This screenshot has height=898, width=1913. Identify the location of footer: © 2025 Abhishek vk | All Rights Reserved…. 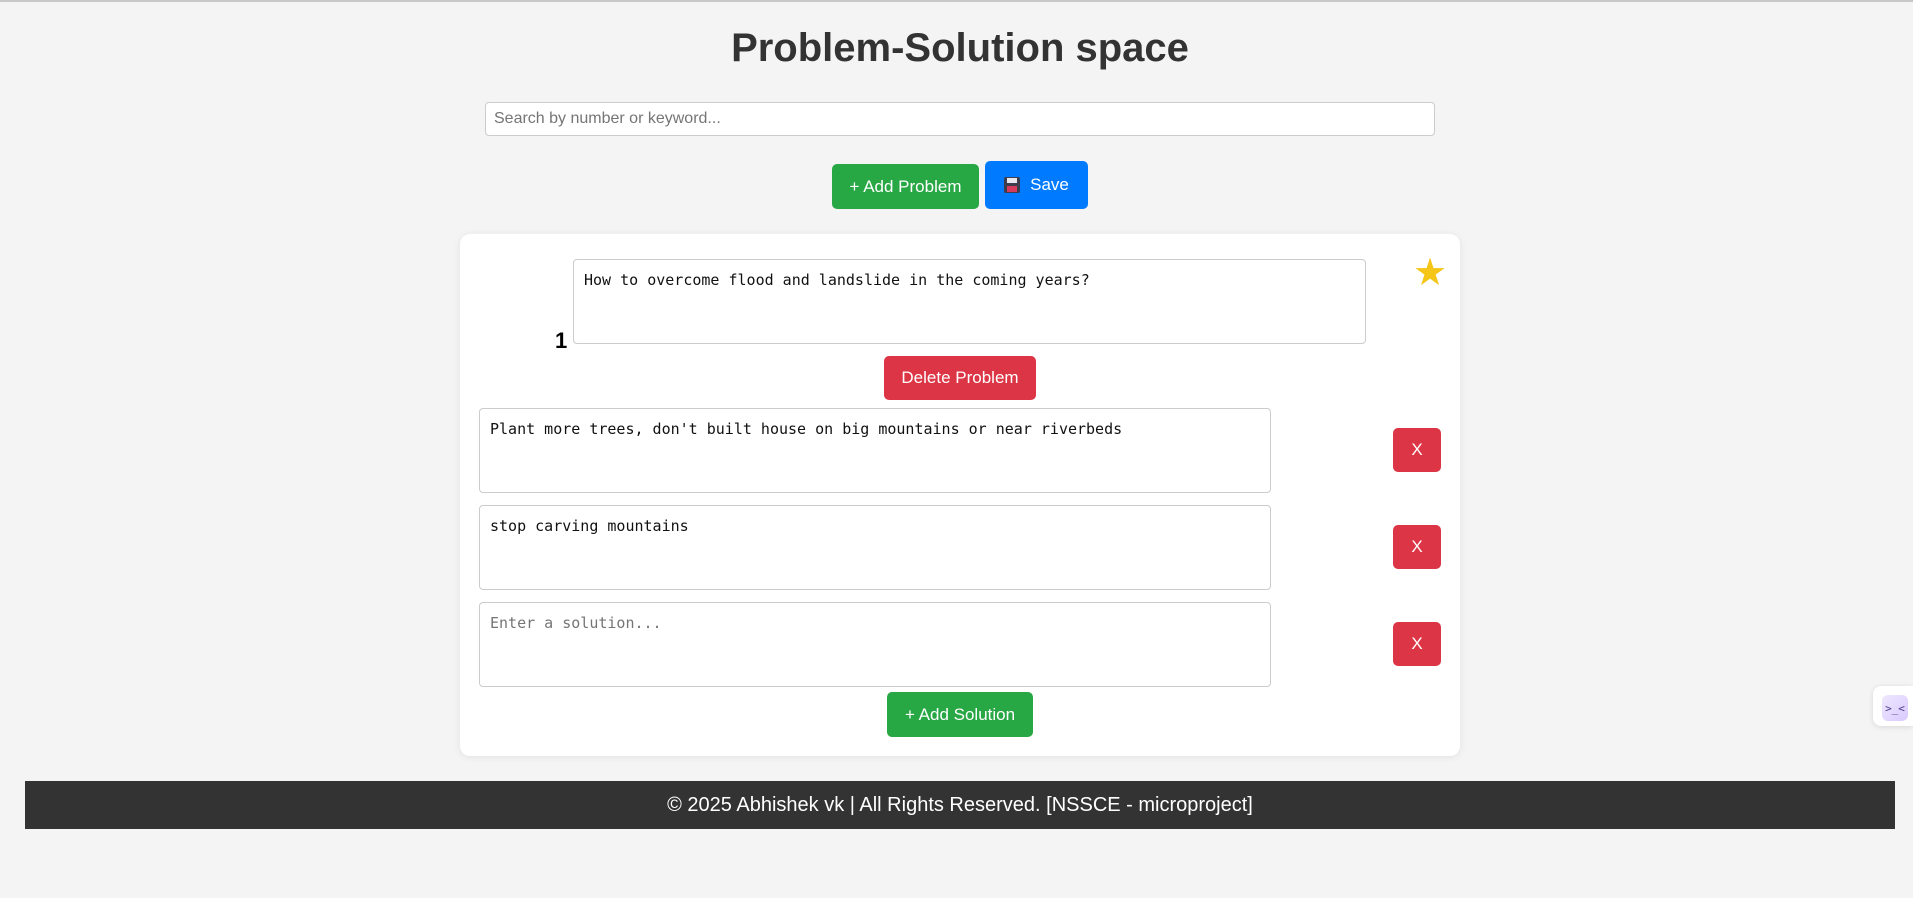
(960, 805).